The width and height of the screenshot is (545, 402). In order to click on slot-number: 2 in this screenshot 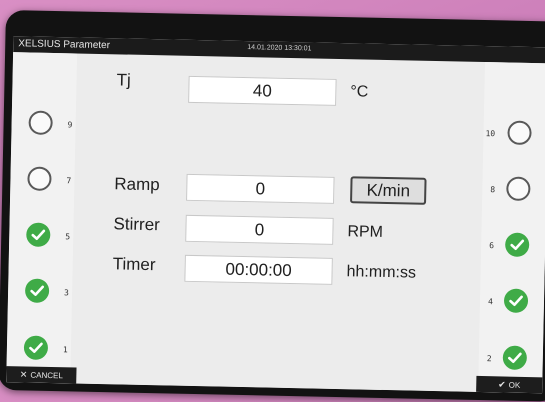, I will do `click(489, 359)`.